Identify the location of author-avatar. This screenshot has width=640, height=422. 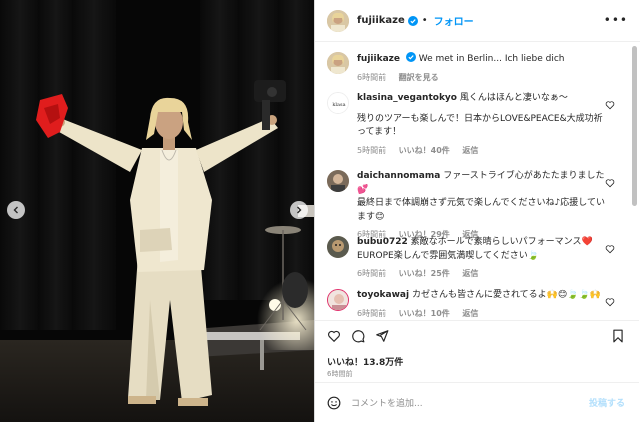
(338, 20).